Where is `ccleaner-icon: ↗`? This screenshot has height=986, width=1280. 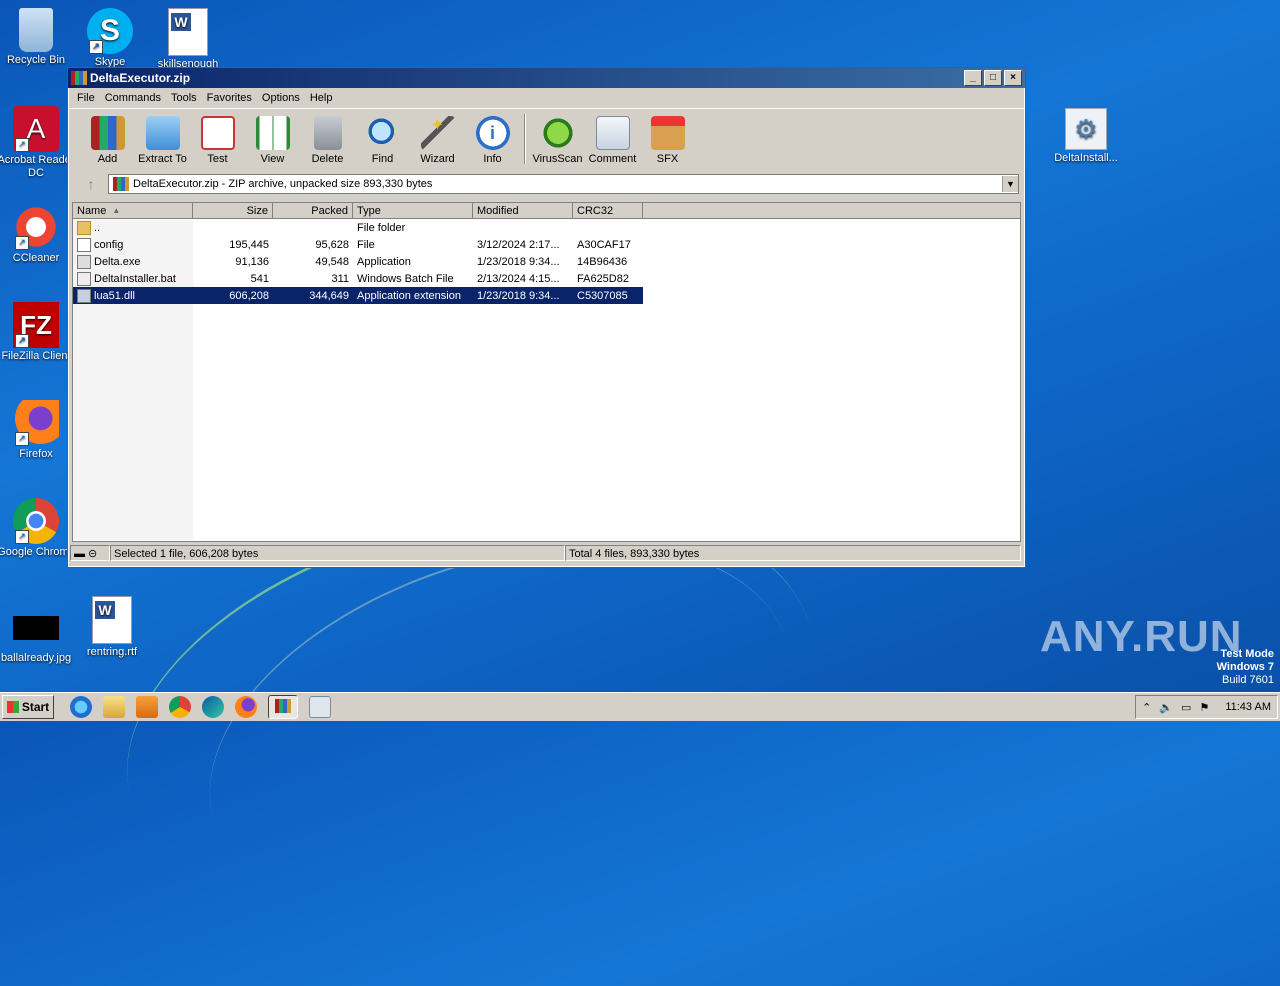
ccleaner-icon: ↗ is located at coordinates (36, 227).